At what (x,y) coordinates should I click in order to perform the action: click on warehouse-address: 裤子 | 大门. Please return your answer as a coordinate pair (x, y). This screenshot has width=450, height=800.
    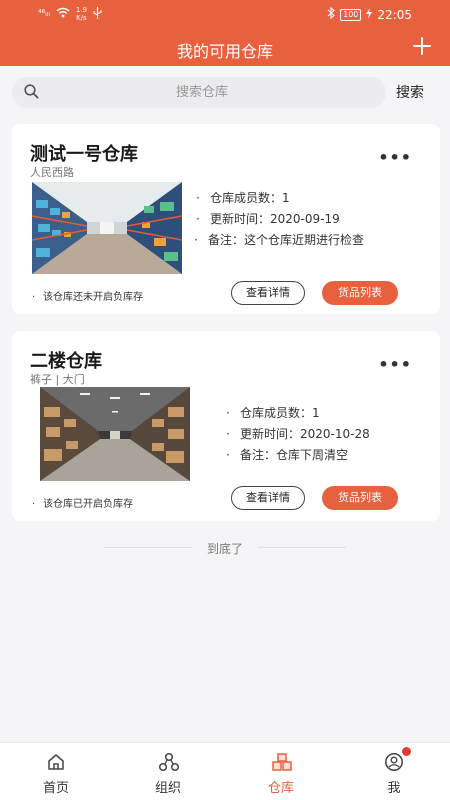
    Looking at the image, I should click on (57, 379).